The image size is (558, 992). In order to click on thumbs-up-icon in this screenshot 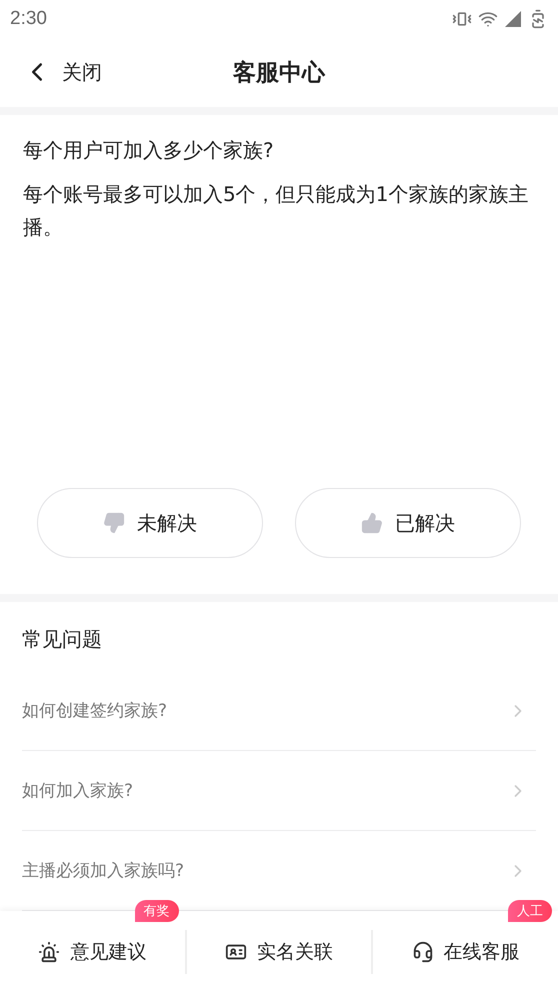, I will do `click(372, 523)`.